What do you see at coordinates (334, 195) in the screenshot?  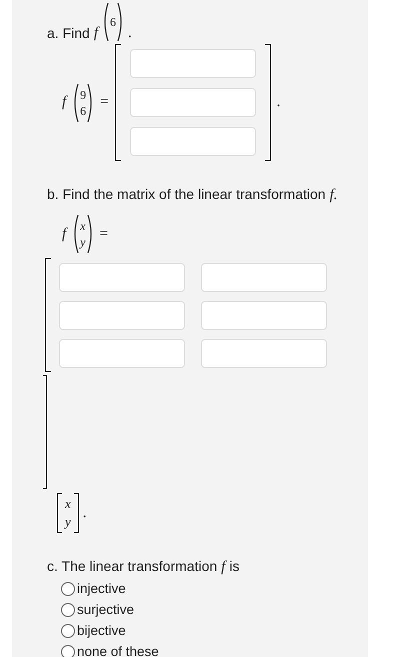 I see `function-symbol: f.` at bounding box center [334, 195].